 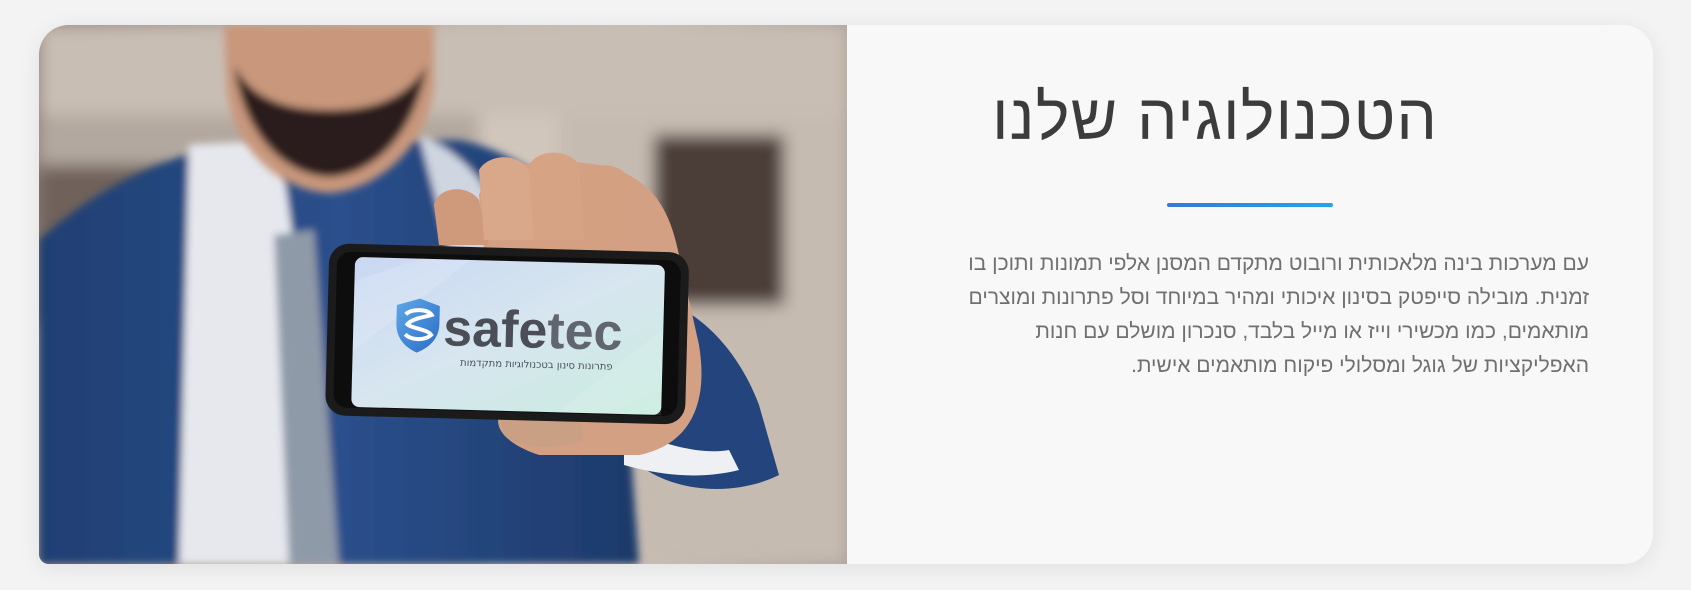 I want to click on logo-accent-text: tec, so click(x=585, y=332).